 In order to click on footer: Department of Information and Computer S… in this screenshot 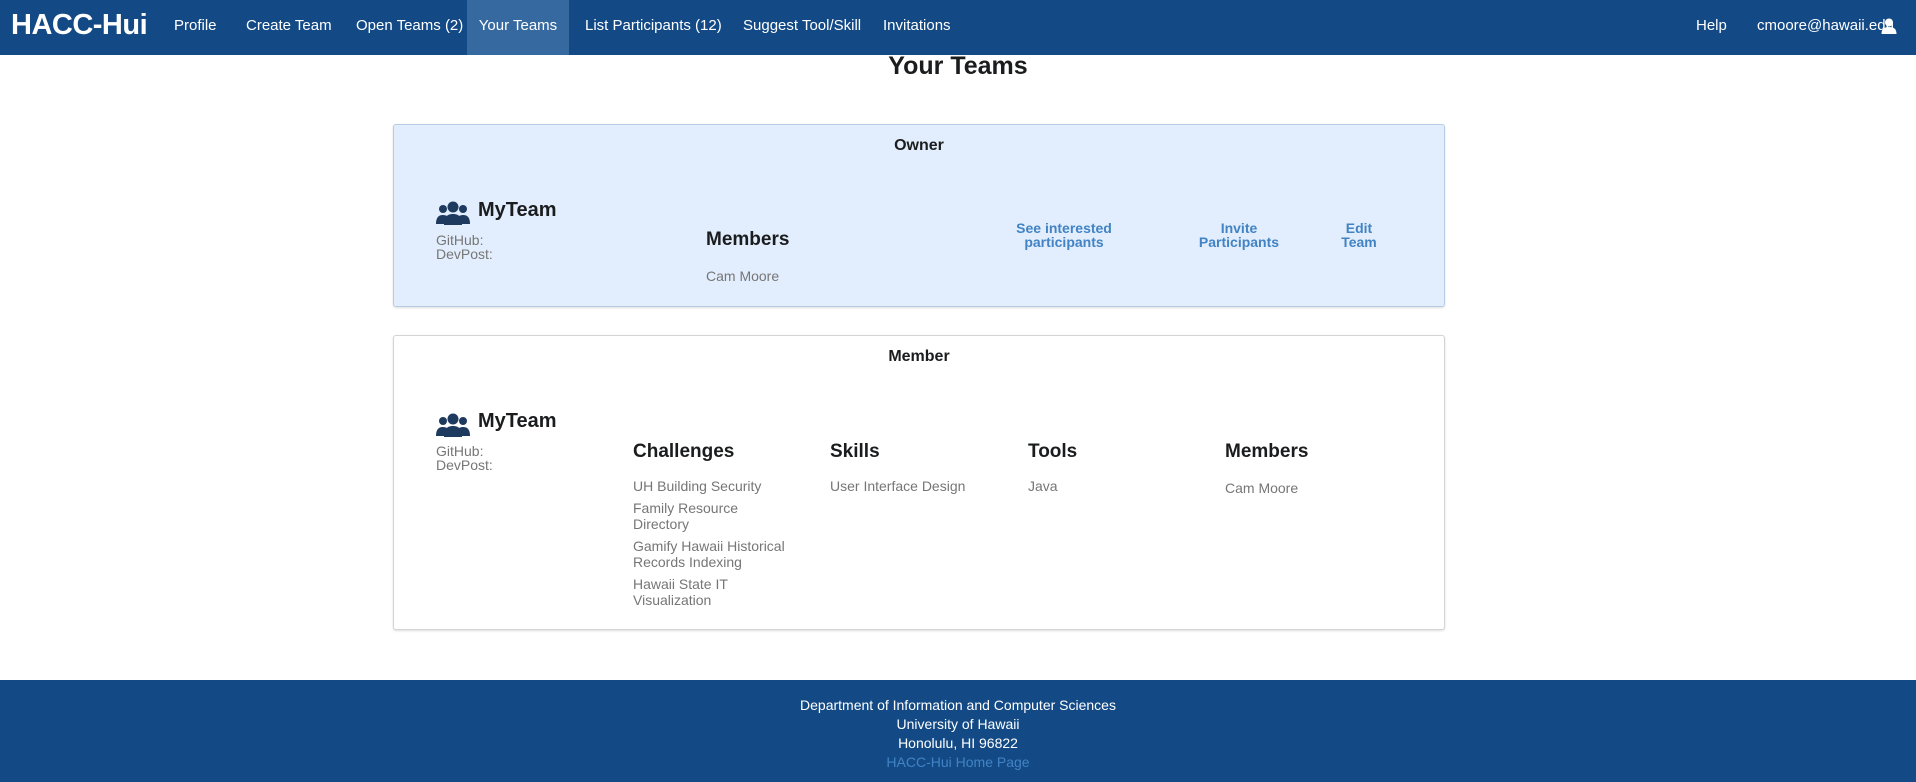, I will do `click(958, 731)`.